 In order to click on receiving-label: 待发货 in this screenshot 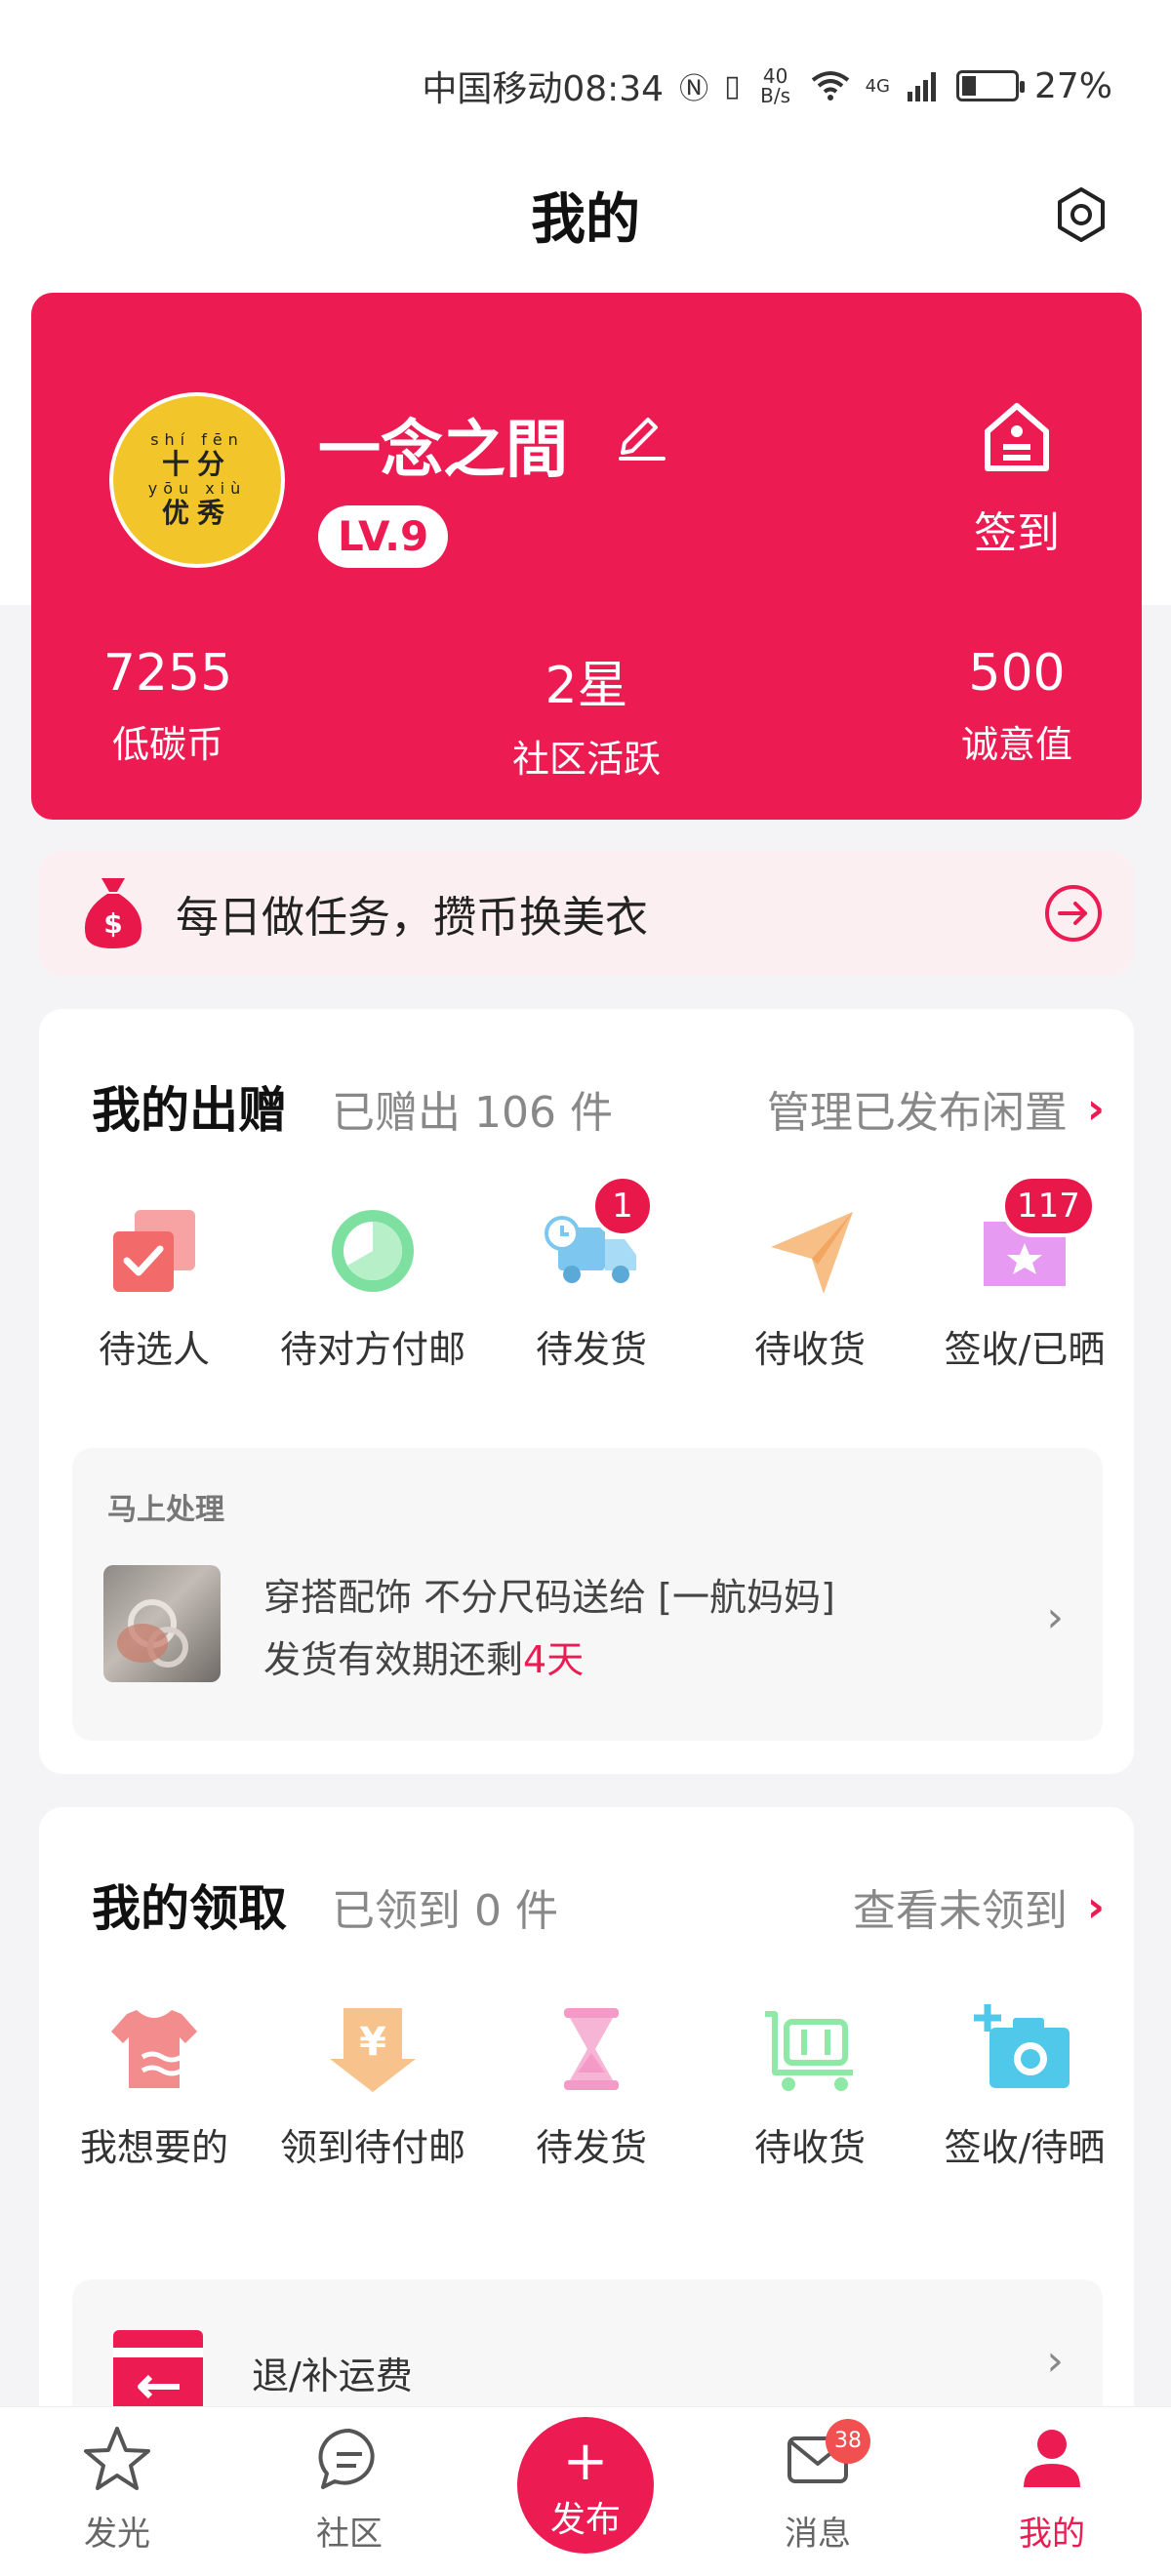, I will do `click(591, 2147)`.